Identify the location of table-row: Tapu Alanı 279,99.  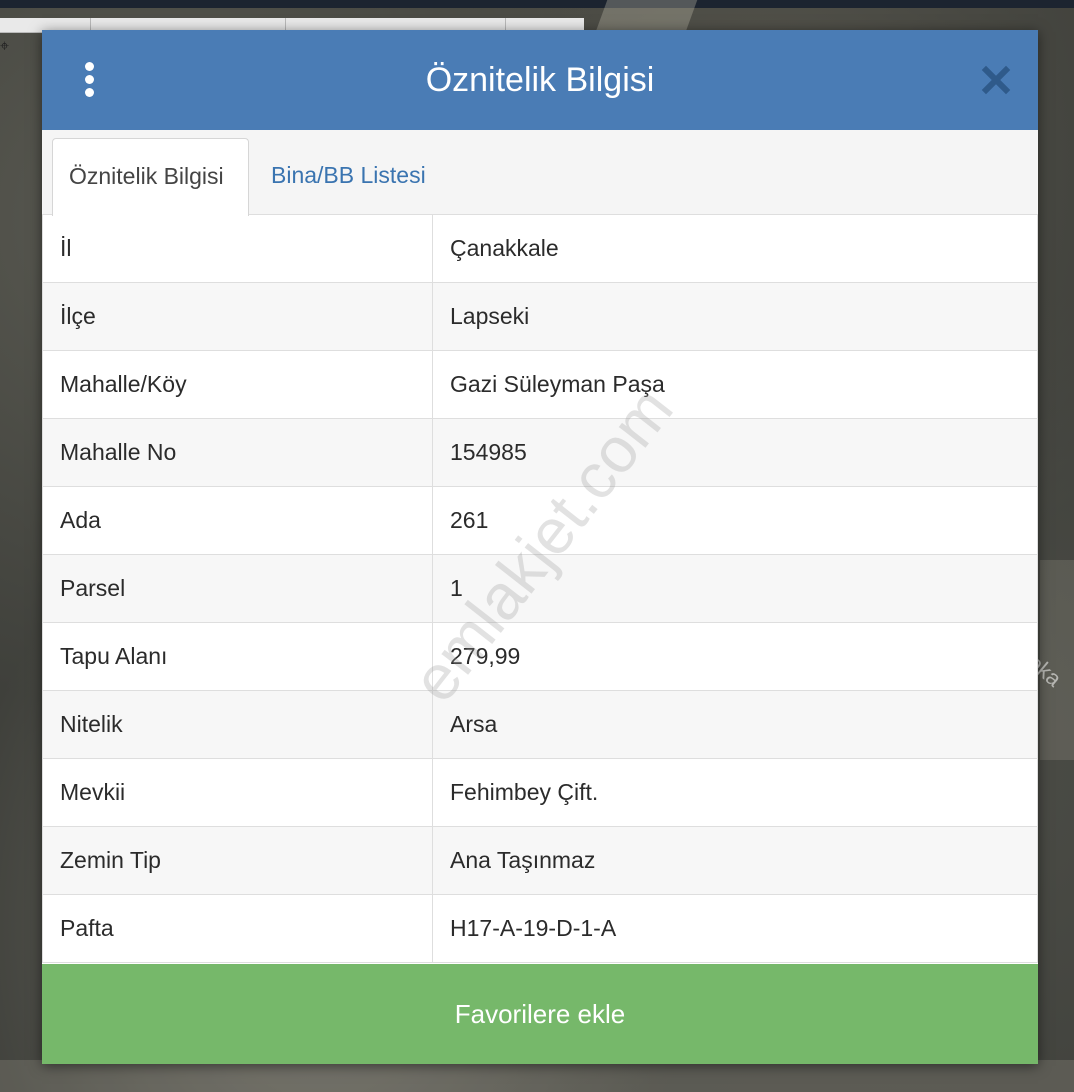
(540, 656).